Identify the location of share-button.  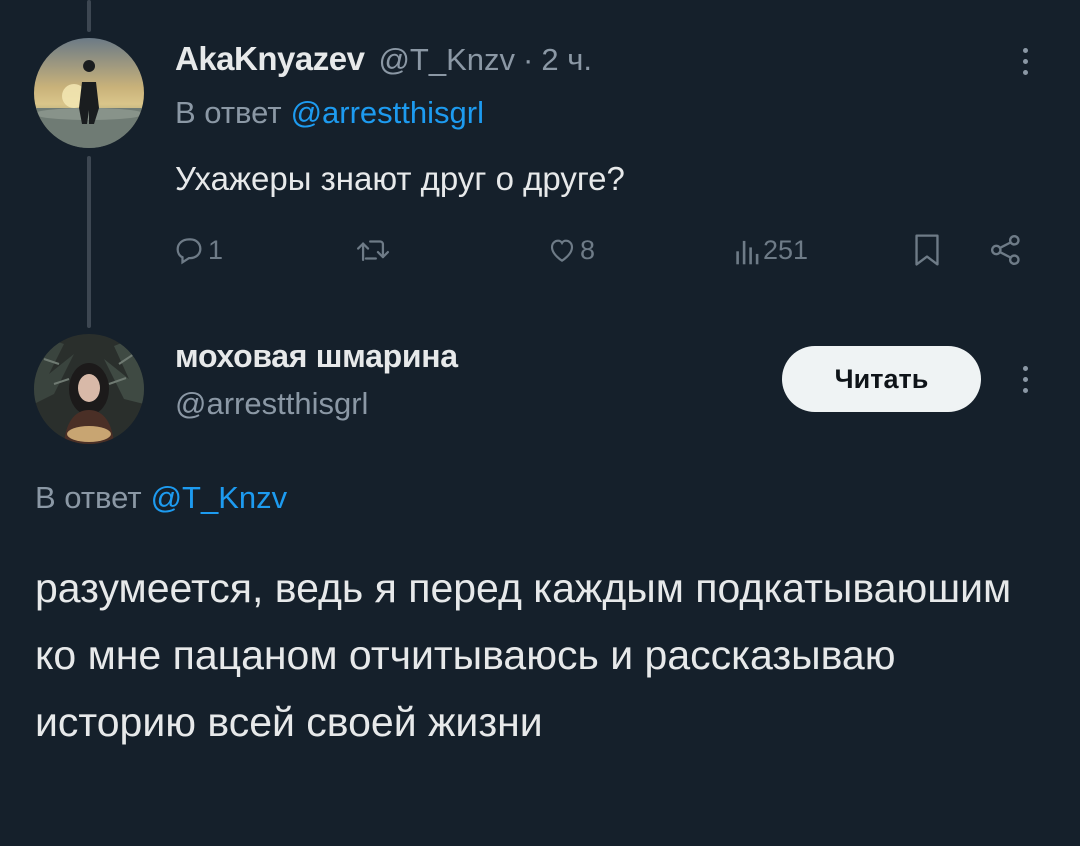
(1006, 250).